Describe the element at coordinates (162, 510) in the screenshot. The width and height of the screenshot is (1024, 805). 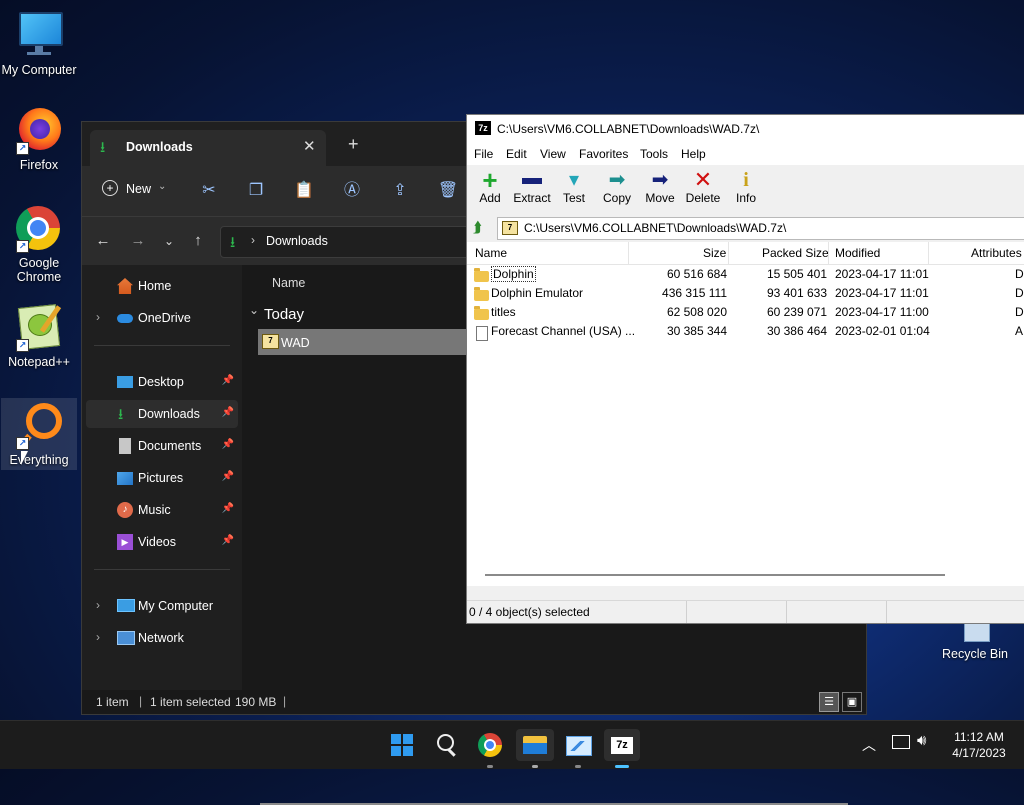
I see `sidebar-item-music: ♪ Music 📌` at that location.